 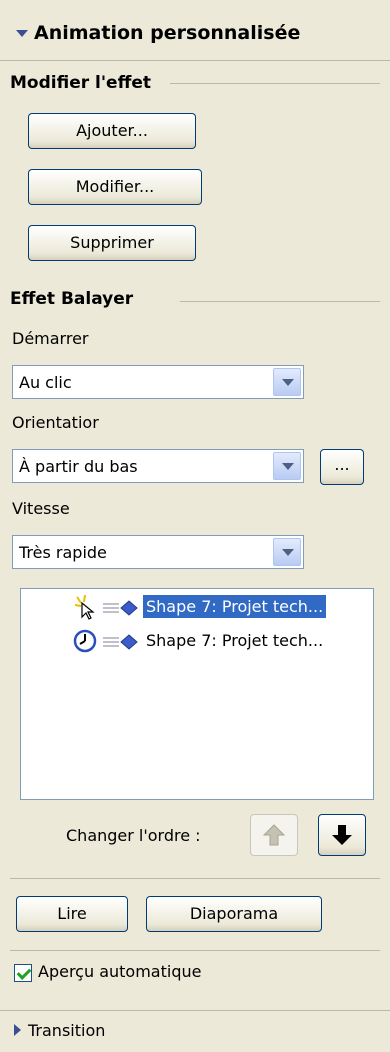 I want to click on start-value: Au clic, so click(x=45, y=382).